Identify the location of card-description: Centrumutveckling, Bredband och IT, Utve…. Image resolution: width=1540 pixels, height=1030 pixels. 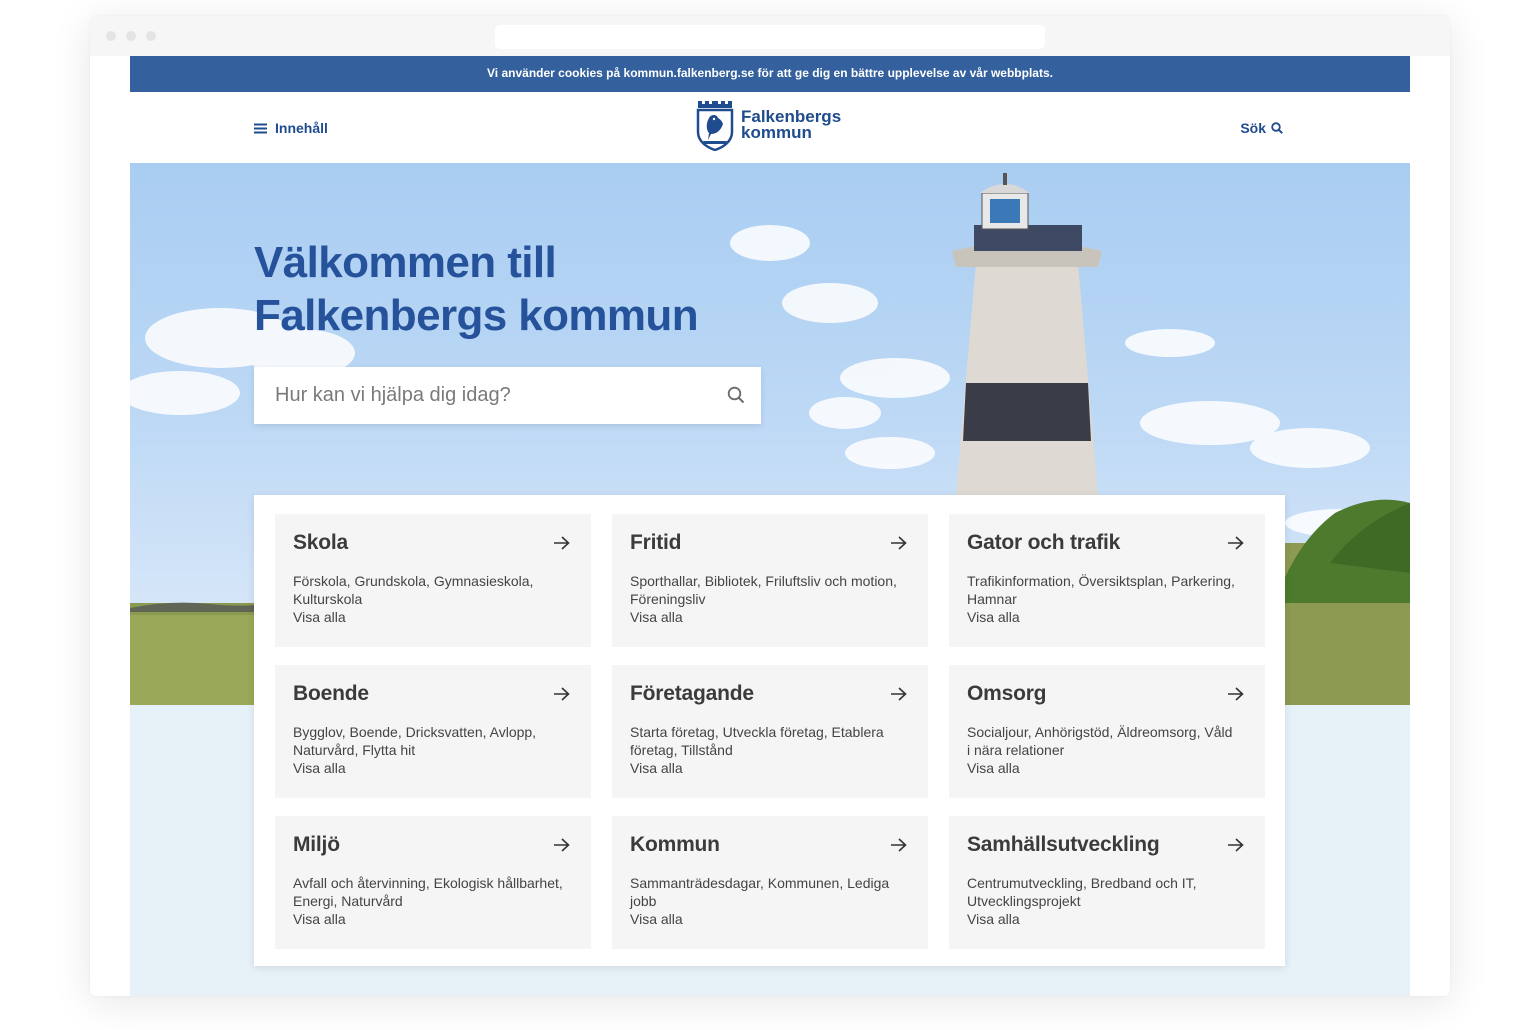
(1082, 892).